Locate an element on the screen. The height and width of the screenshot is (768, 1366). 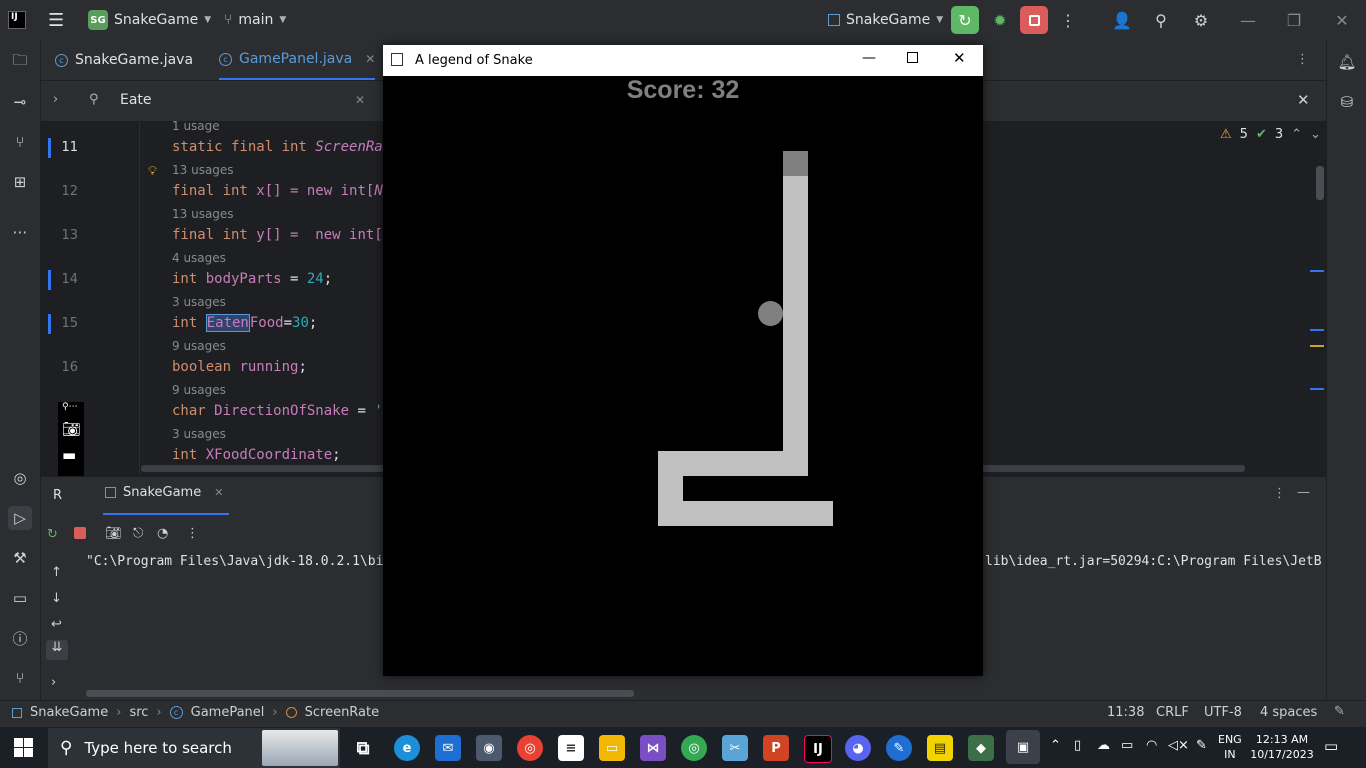
settings-gear-icon: ⚙ is located at coordinates (1201, 20).